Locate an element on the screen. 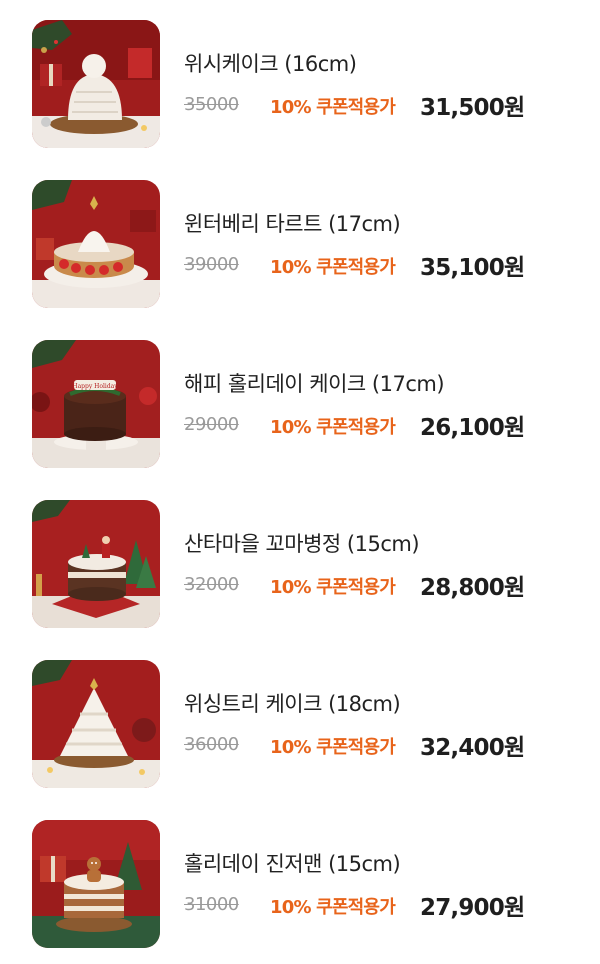 The height and width of the screenshot is (964, 600). cake-topper-text: Happy Holiday is located at coordinates (95, 386).